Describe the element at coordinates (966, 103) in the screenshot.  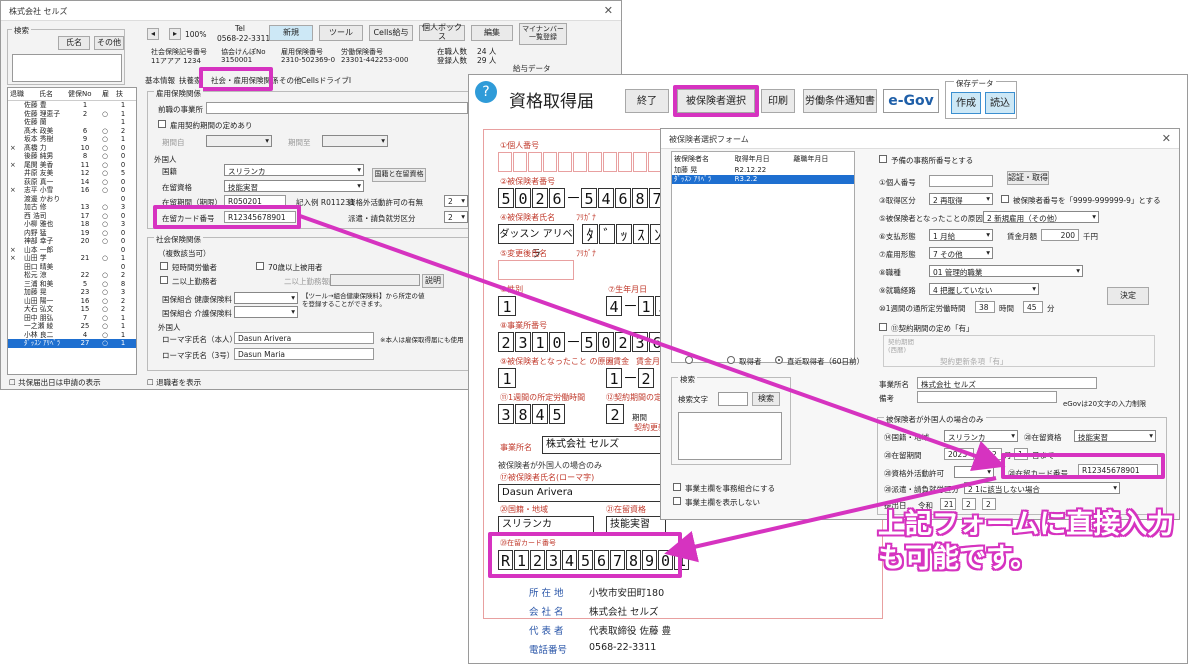
I see `make-button: 作成` at that location.